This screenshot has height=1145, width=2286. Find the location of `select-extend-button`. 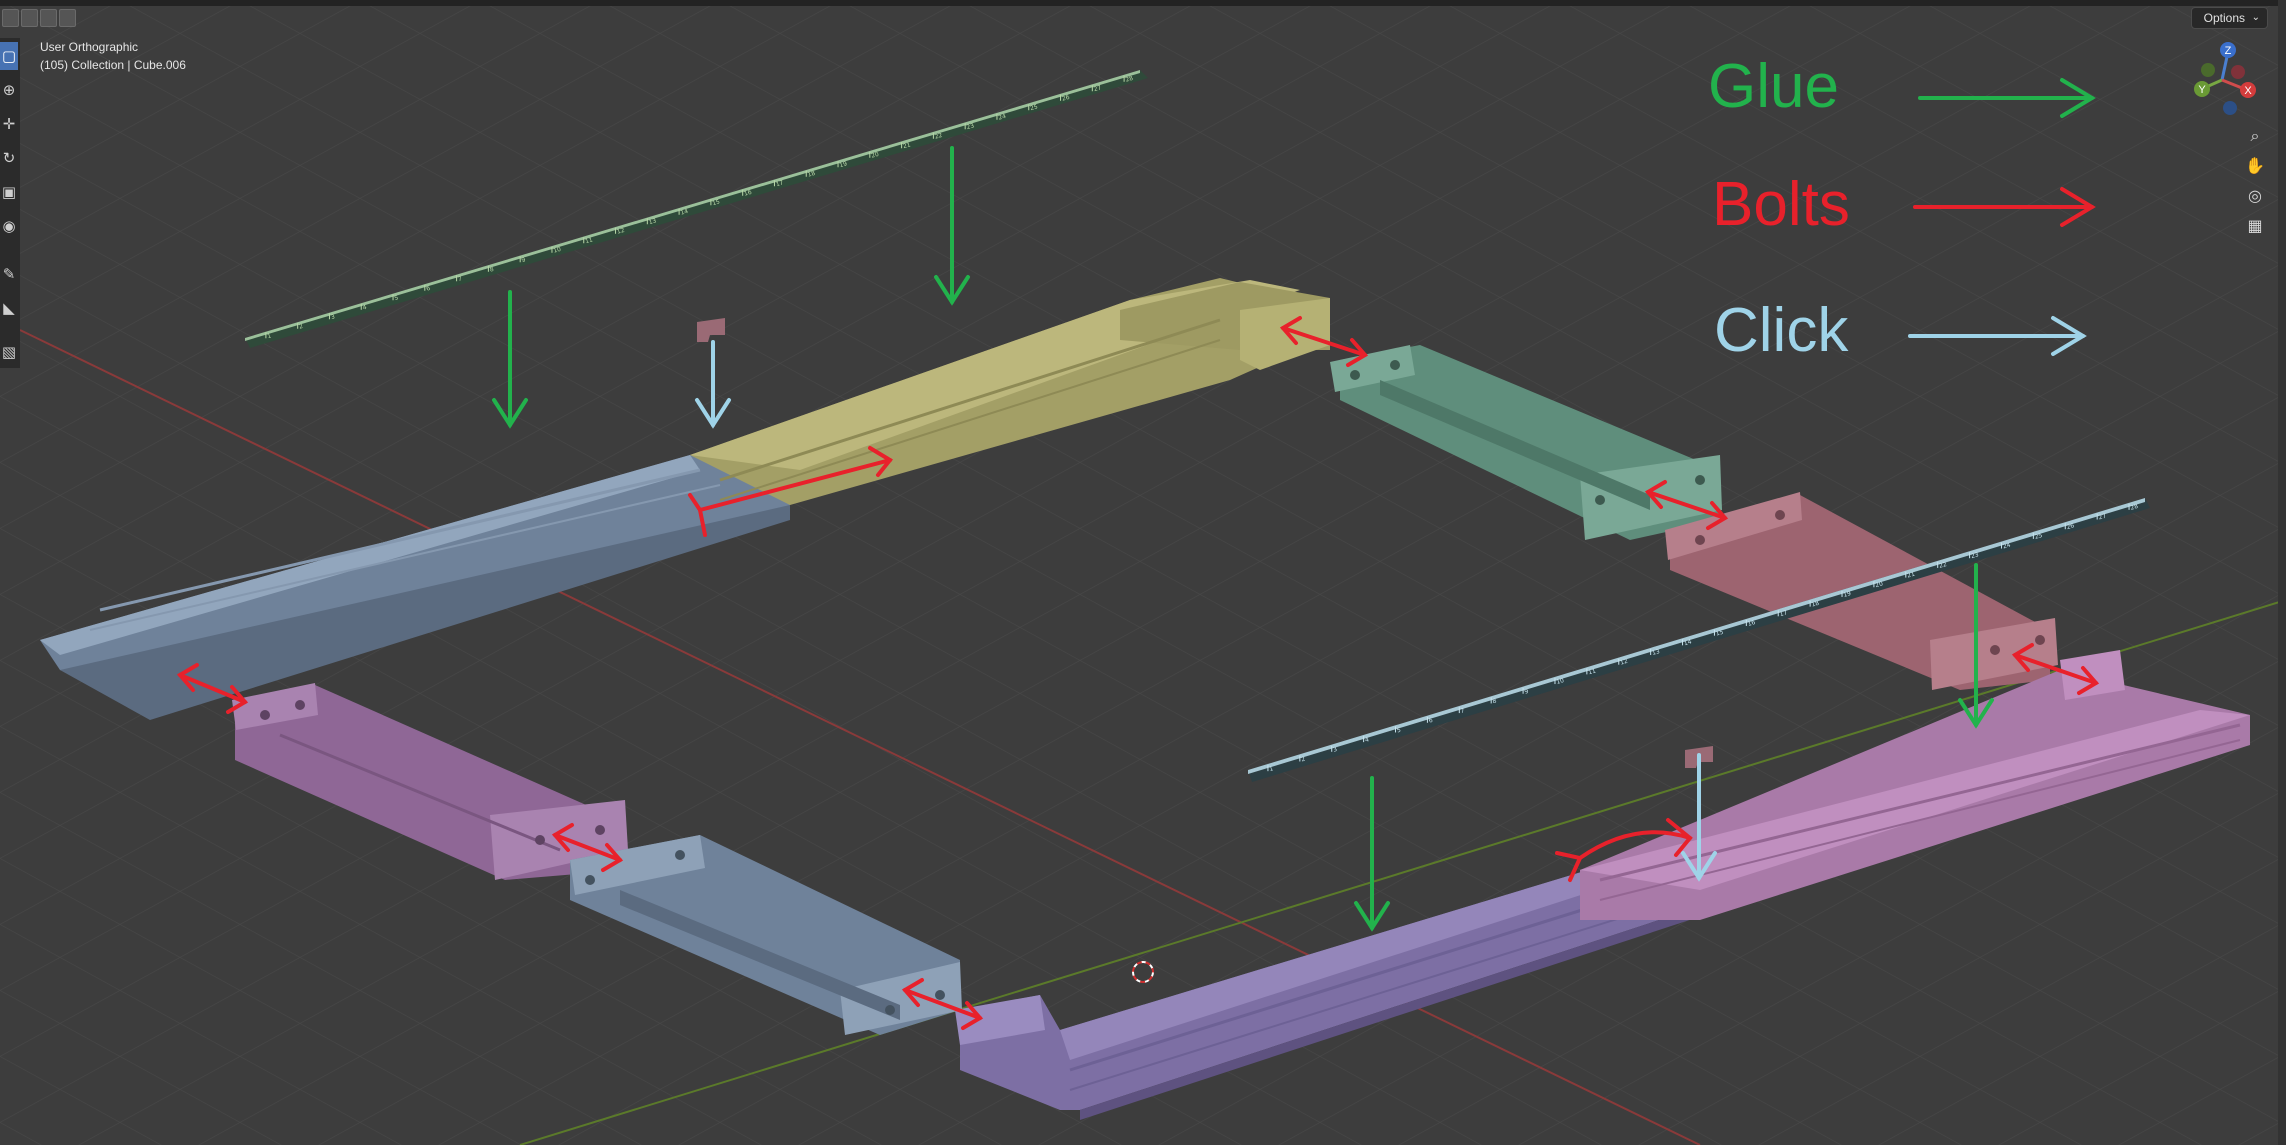

select-extend-button is located at coordinates (29, 18).